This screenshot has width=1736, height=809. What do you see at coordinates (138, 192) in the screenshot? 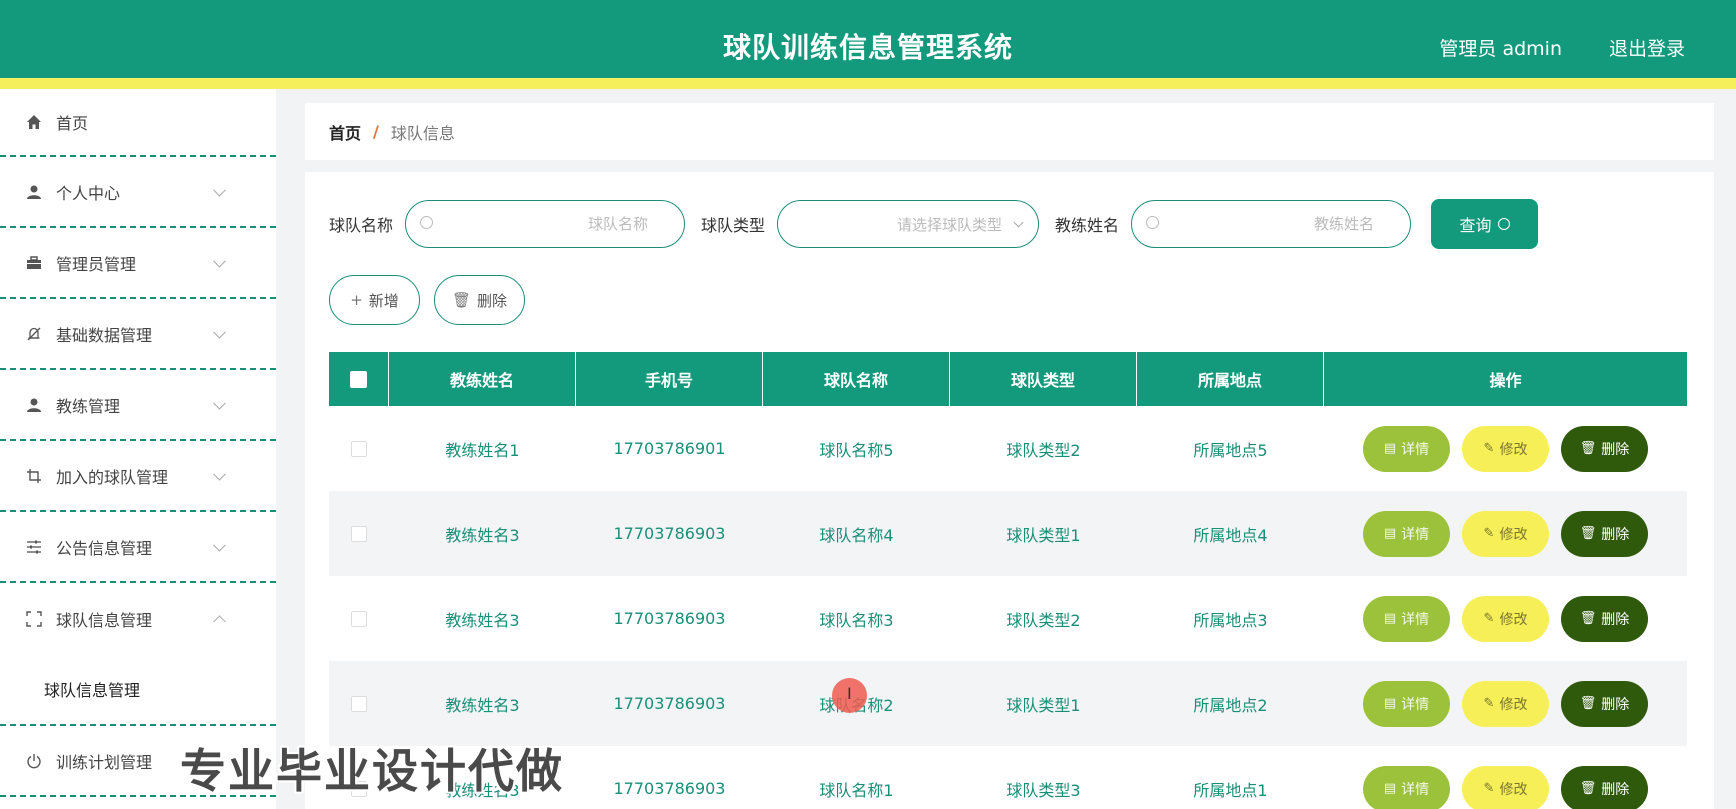
I see `sidebar-item-personal-center: 个人中心` at bounding box center [138, 192].